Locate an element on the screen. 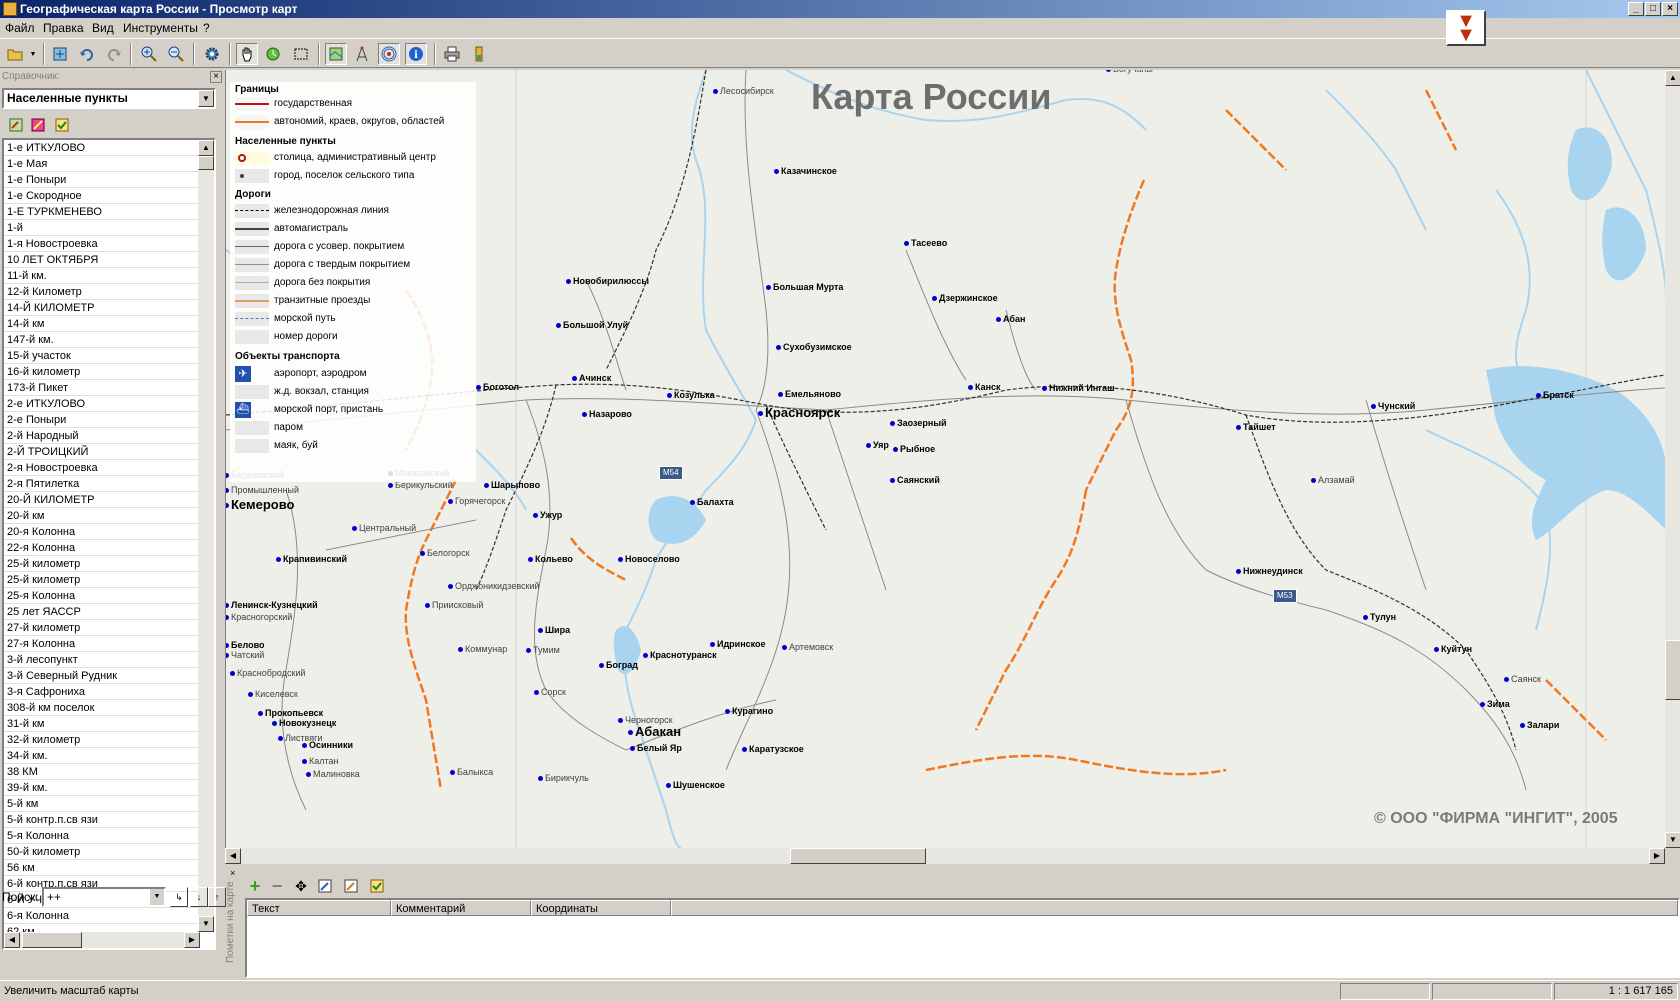 The image size is (1680, 1001). list-item: 1-е ИТКУЛОВО is located at coordinates (102, 148).